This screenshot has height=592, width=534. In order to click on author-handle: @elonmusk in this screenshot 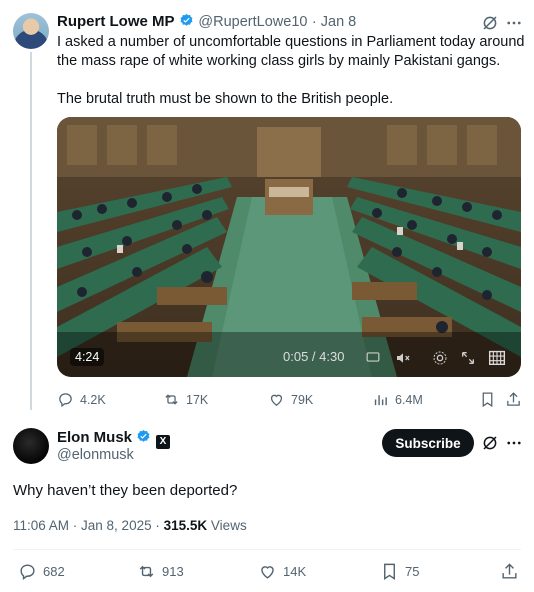, I will do `click(95, 455)`.